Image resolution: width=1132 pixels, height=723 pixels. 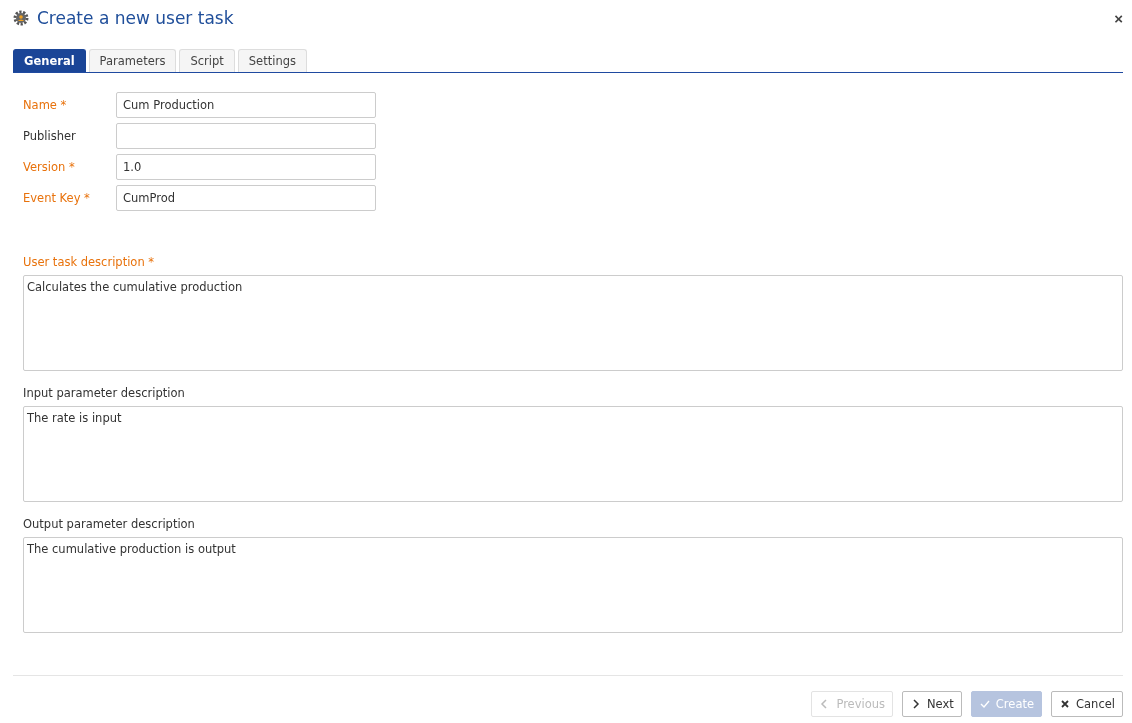 I want to click on field-label: Version *, so click(x=49, y=167).